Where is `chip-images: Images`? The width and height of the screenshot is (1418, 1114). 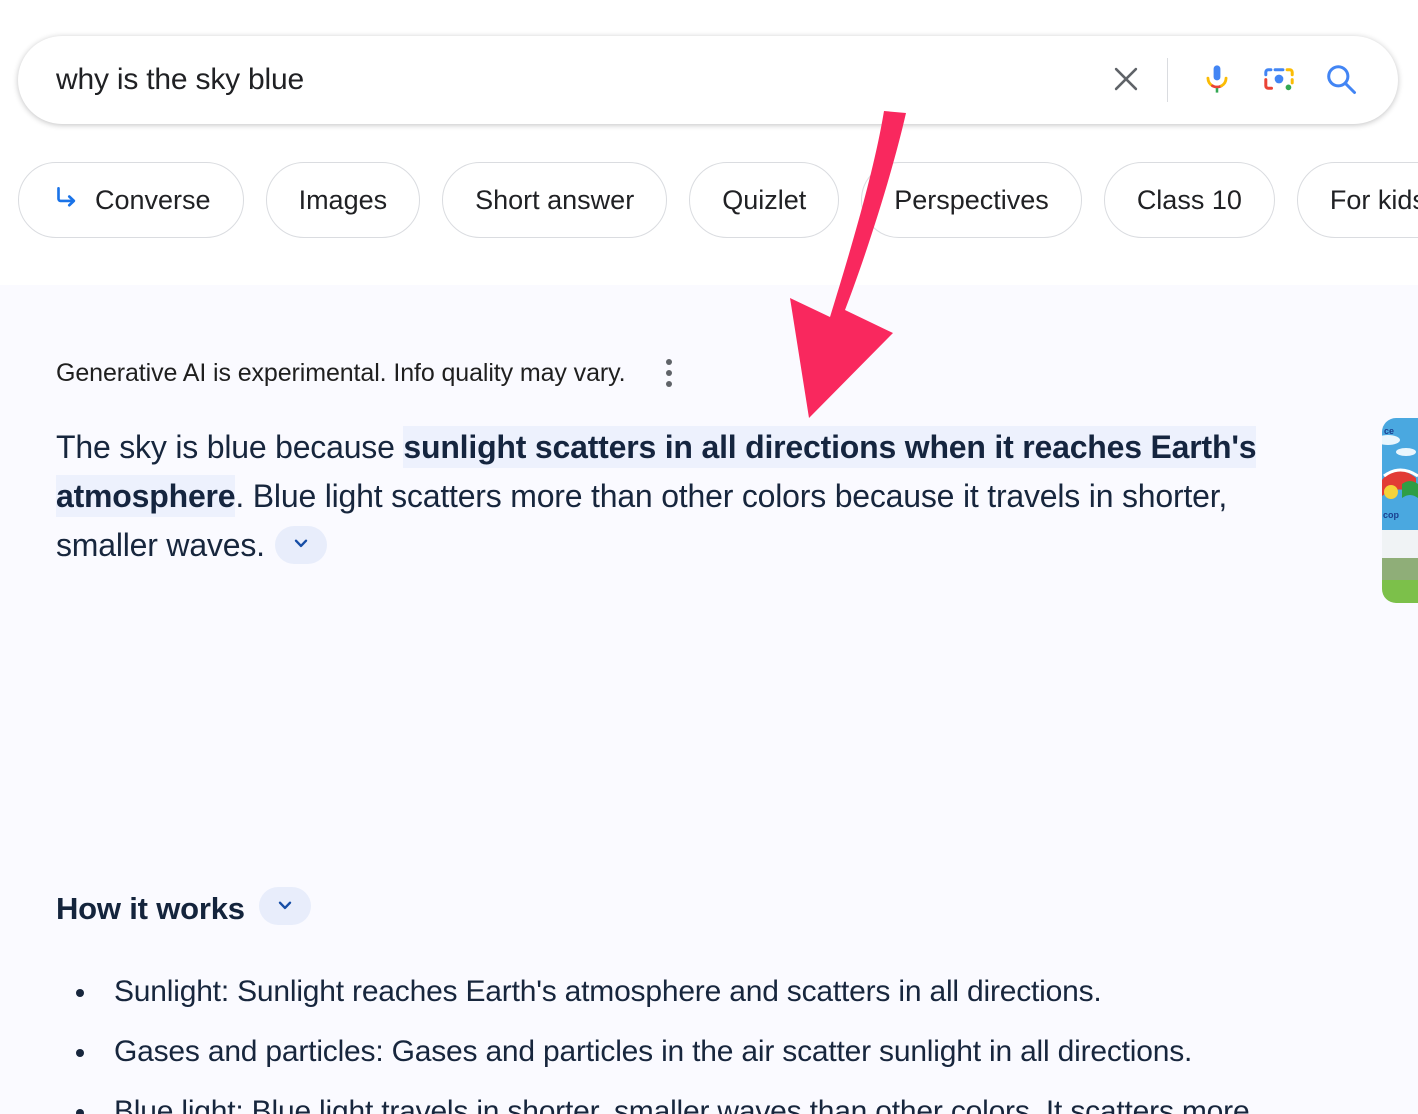
chip-images: Images is located at coordinates (343, 200).